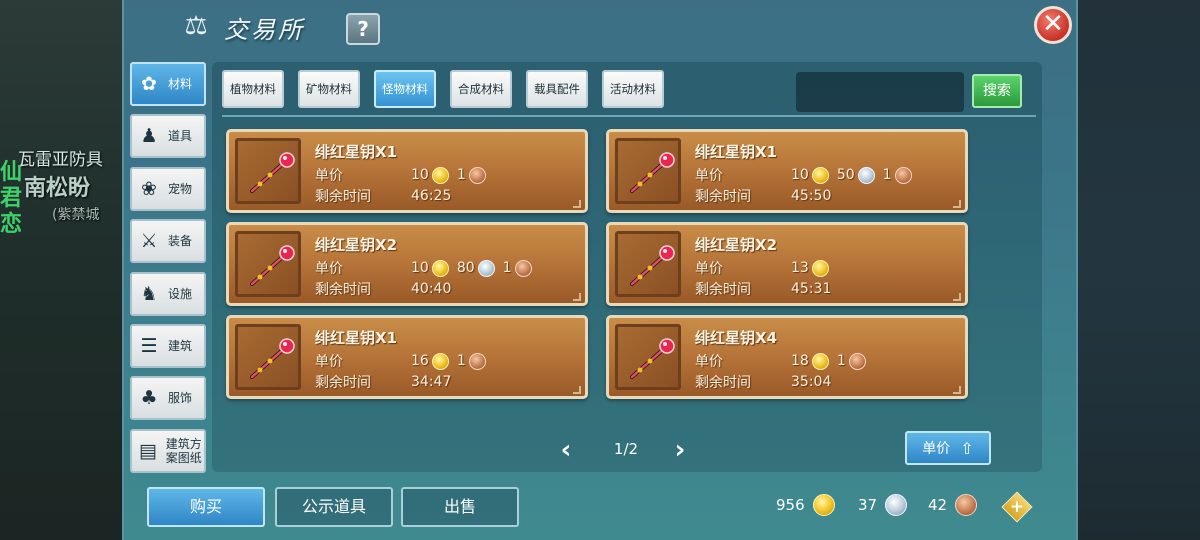  What do you see at coordinates (60, 160) in the screenshot?
I see `npc-name-line1: 瓦雷亚防具` at bounding box center [60, 160].